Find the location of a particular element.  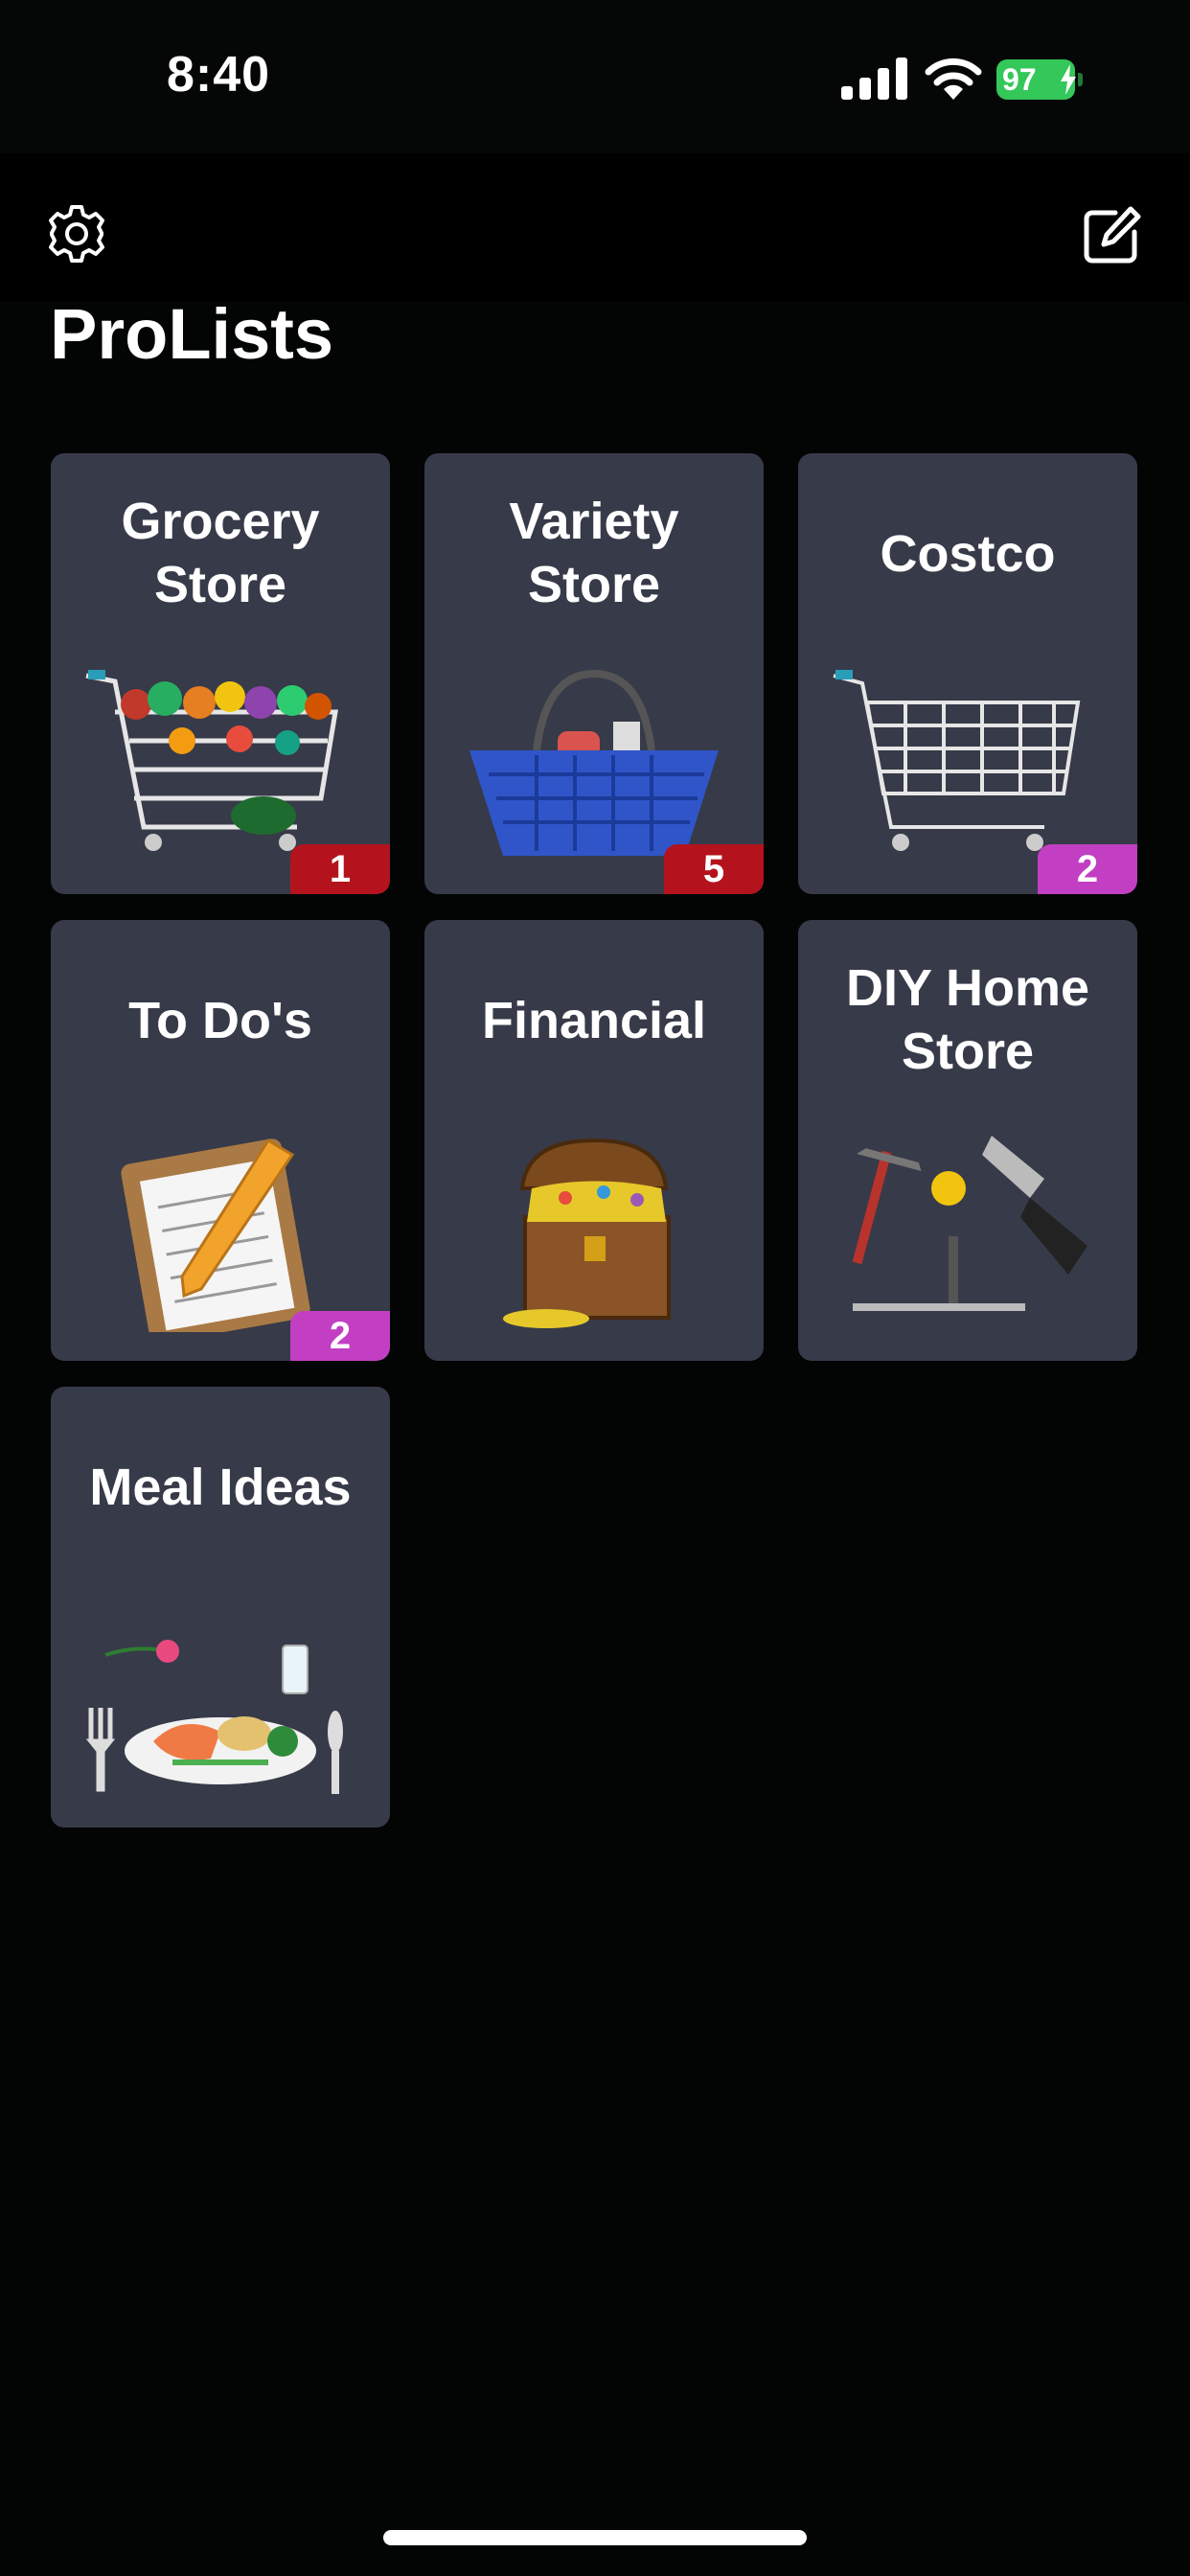

battery-icon: 97 is located at coordinates (1039, 79).